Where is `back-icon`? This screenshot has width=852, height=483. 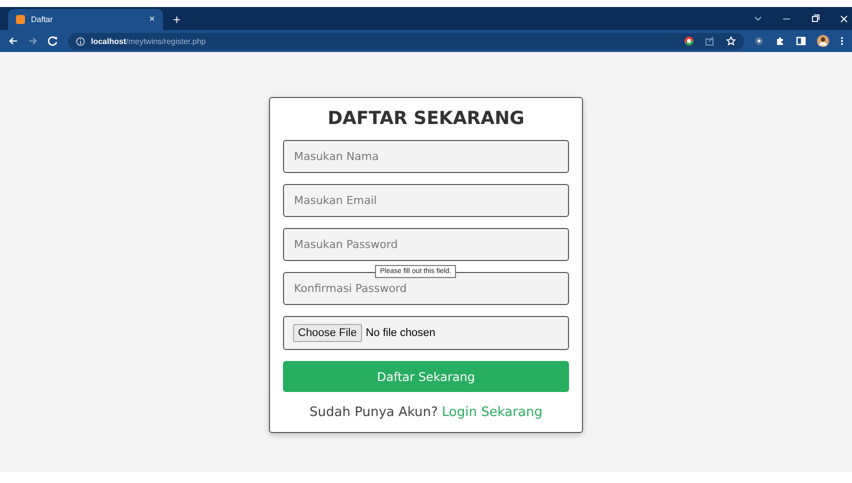
back-icon is located at coordinates (13, 41).